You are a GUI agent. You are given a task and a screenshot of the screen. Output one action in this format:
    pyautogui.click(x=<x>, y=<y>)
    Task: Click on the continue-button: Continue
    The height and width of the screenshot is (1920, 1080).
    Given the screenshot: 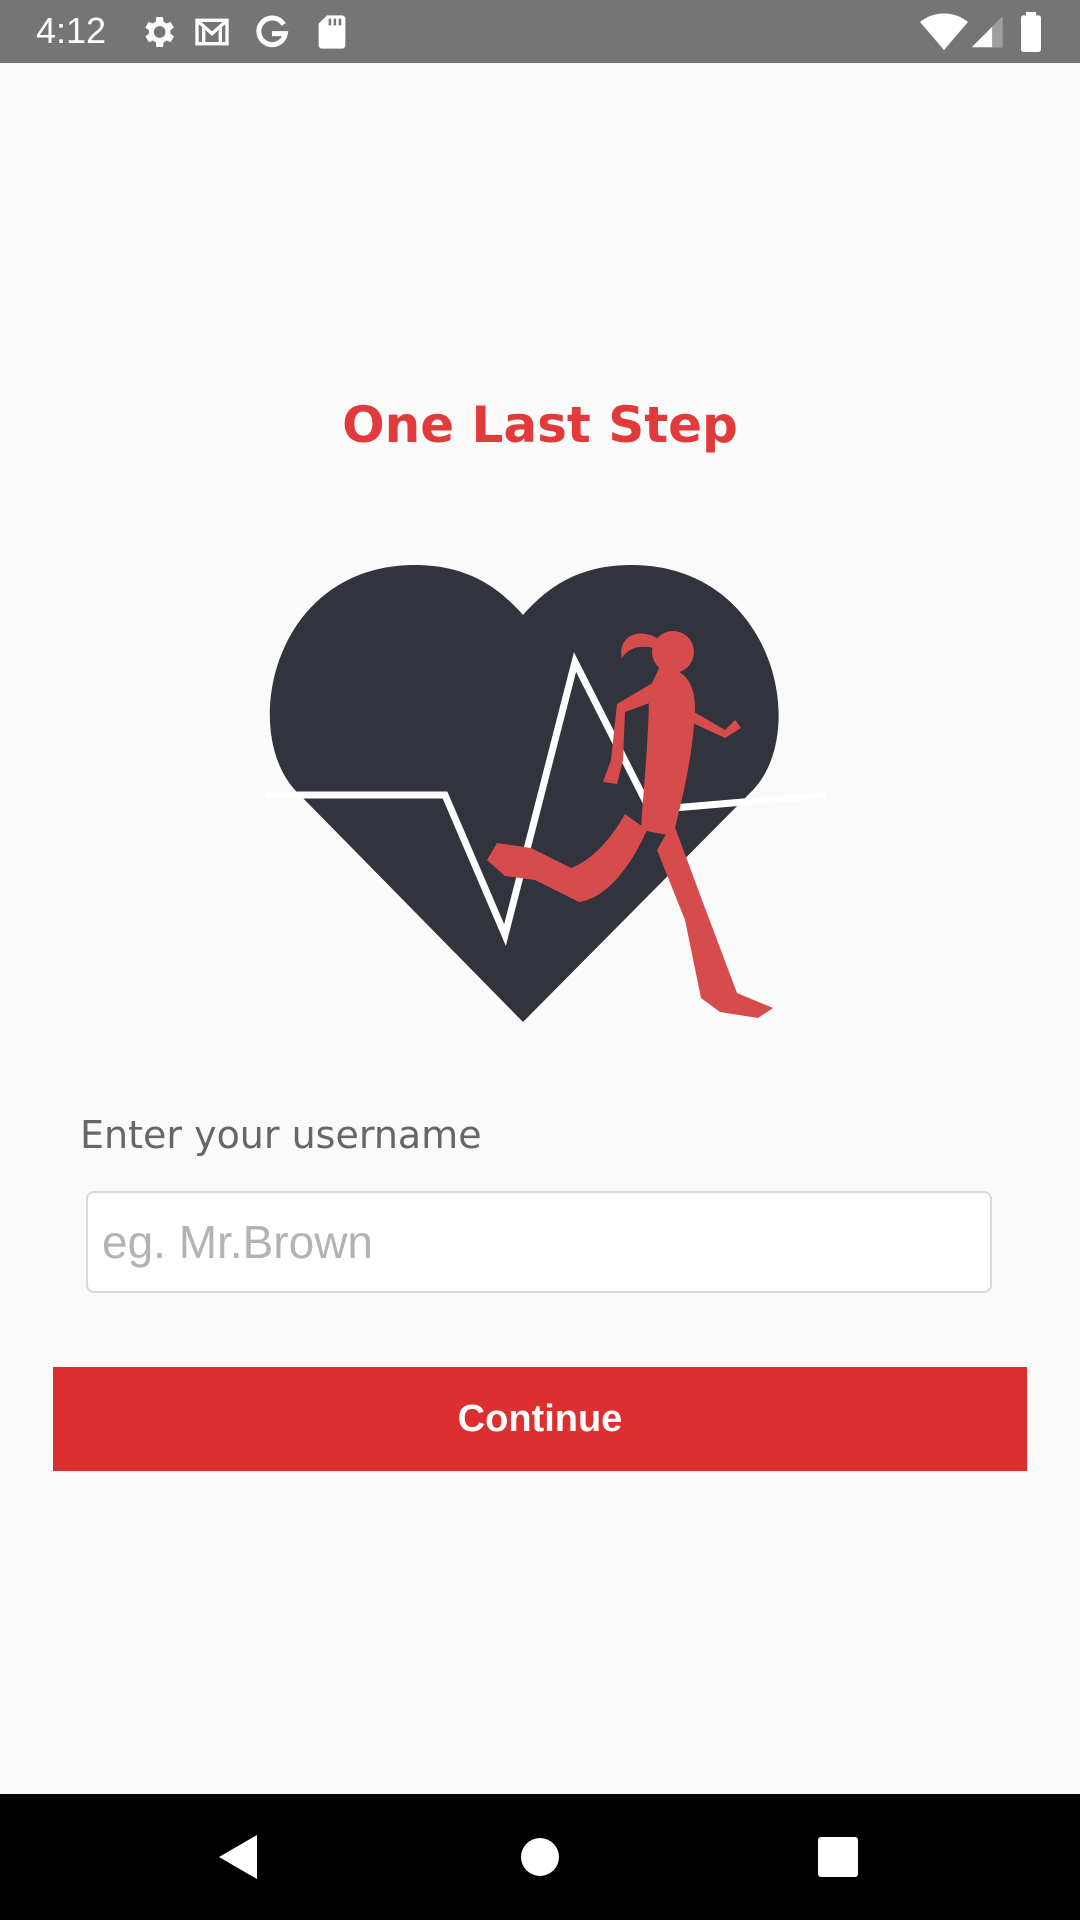 What is the action you would take?
    pyautogui.click(x=540, y=1419)
    